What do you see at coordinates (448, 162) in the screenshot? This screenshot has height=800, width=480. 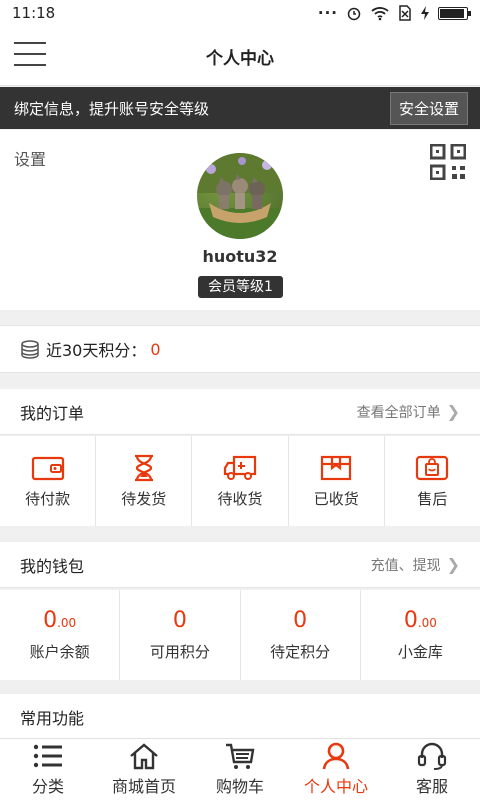 I see `qr-code-icon` at bounding box center [448, 162].